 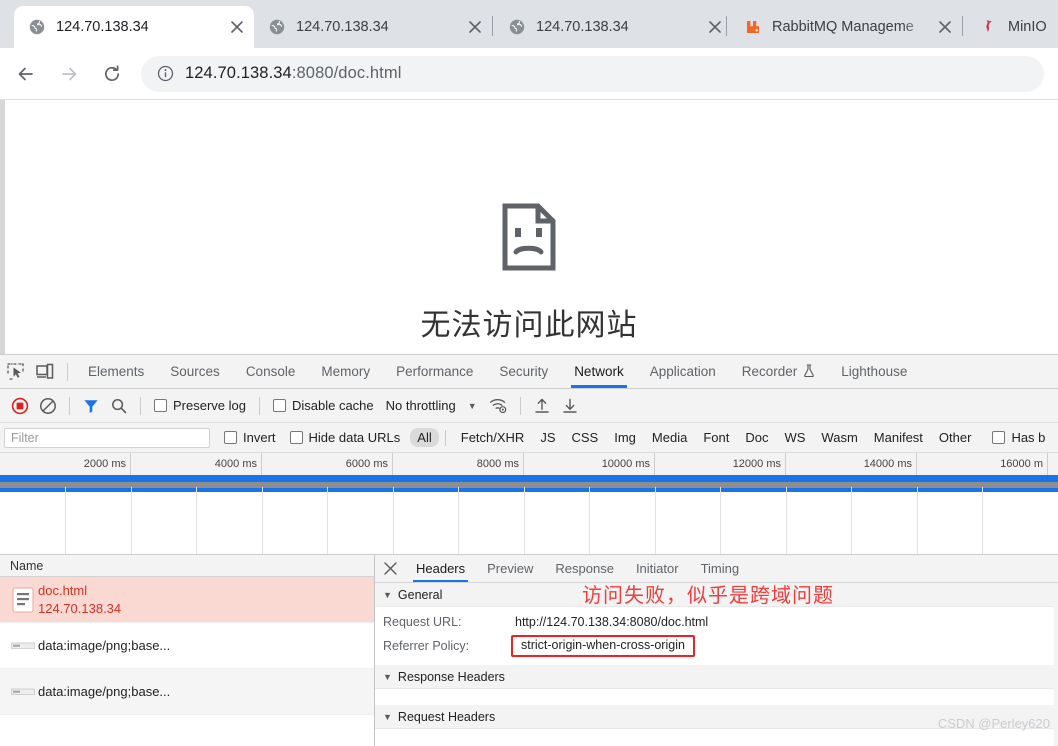 What do you see at coordinates (119, 406) in the screenshot?
I see `search-icon` at bounding box center [119, 406].